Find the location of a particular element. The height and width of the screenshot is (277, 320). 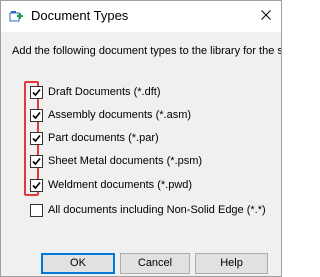

cancel-button: Cancel is located at coordinates (155, 263).